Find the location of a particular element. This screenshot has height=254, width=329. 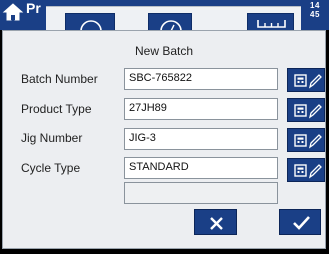

top-bar: Pr 14 45 is located at coordinates (164, 16).